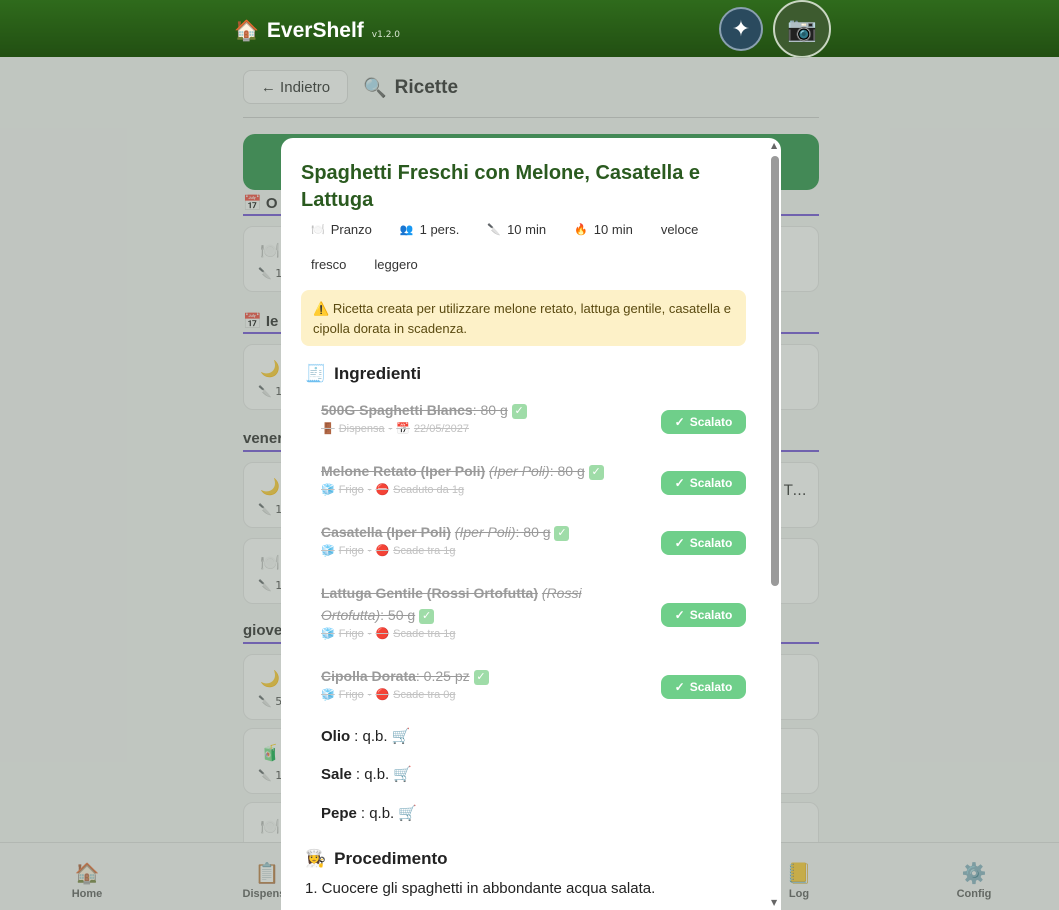 The image size is (1059, 910). Describe the element at coordinates (246, 30) in the screenshot. I see `house-icon: 🏠` at that location.